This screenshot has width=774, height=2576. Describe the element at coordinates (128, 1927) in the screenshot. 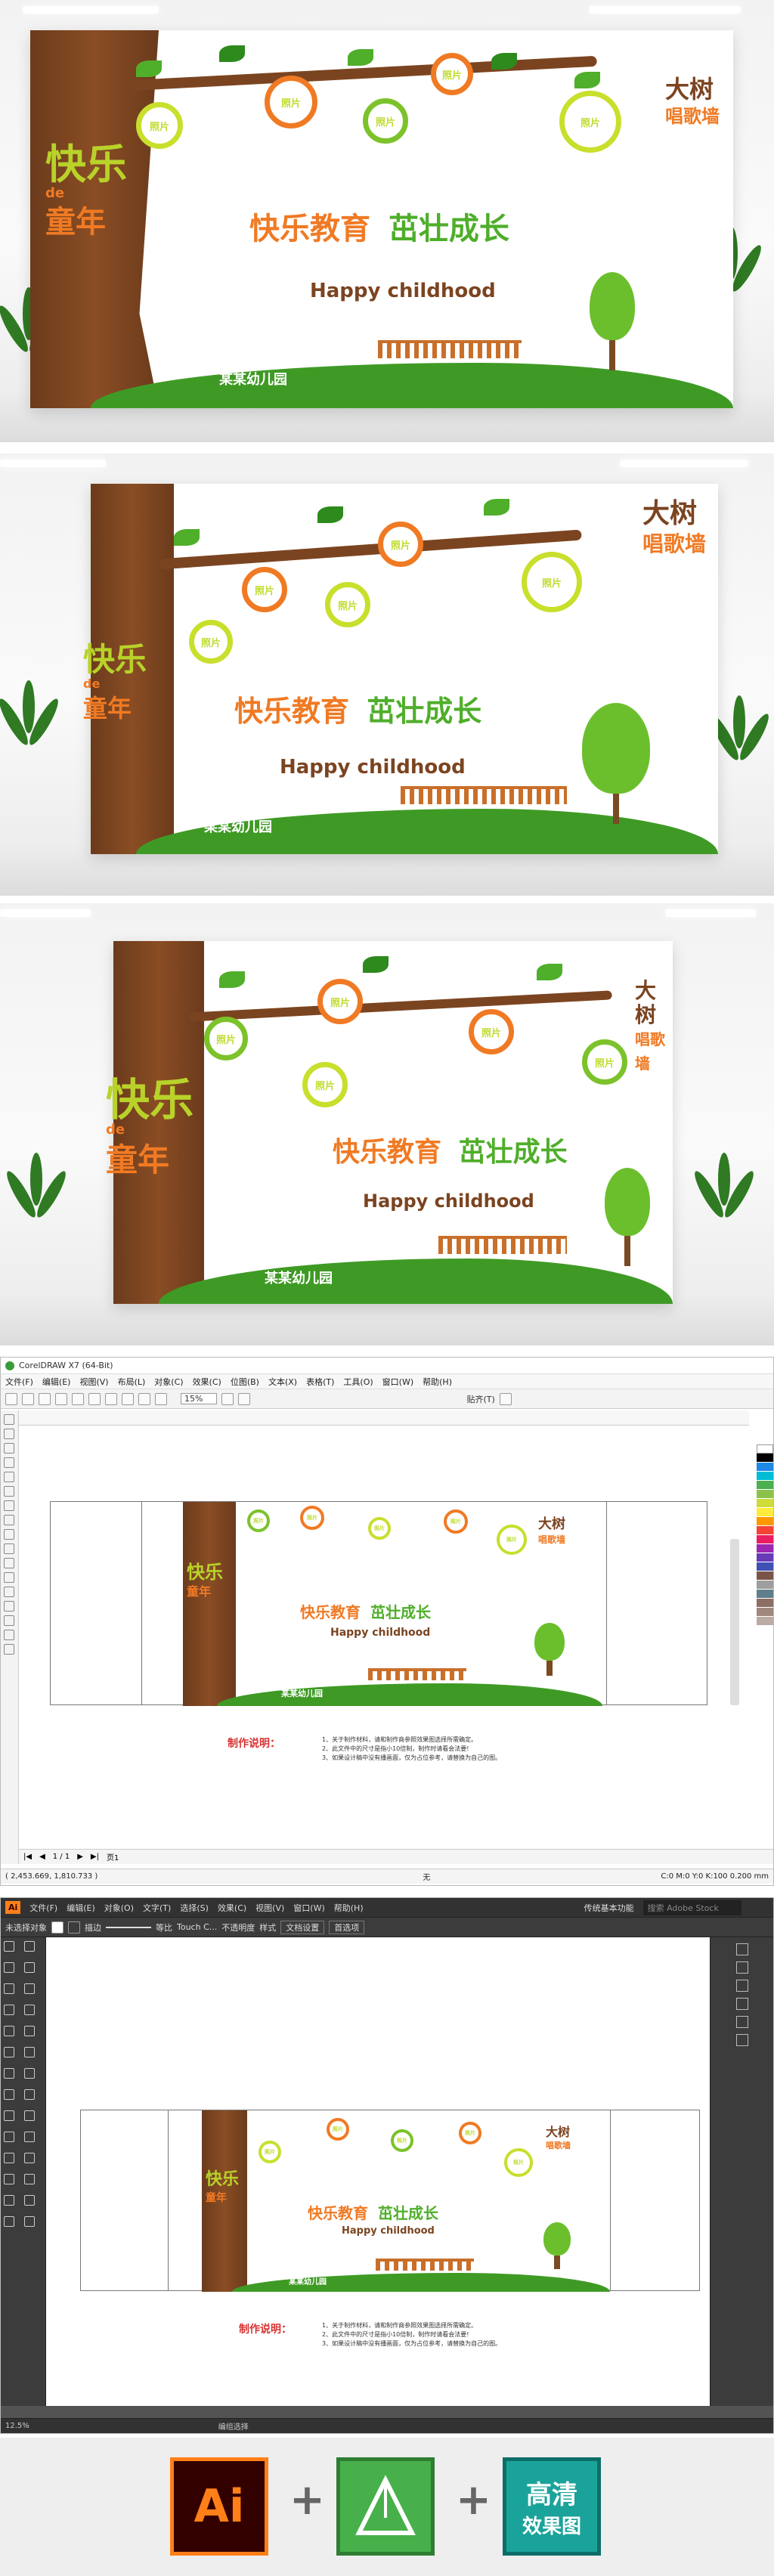

I see `stroke-profile` at that location.